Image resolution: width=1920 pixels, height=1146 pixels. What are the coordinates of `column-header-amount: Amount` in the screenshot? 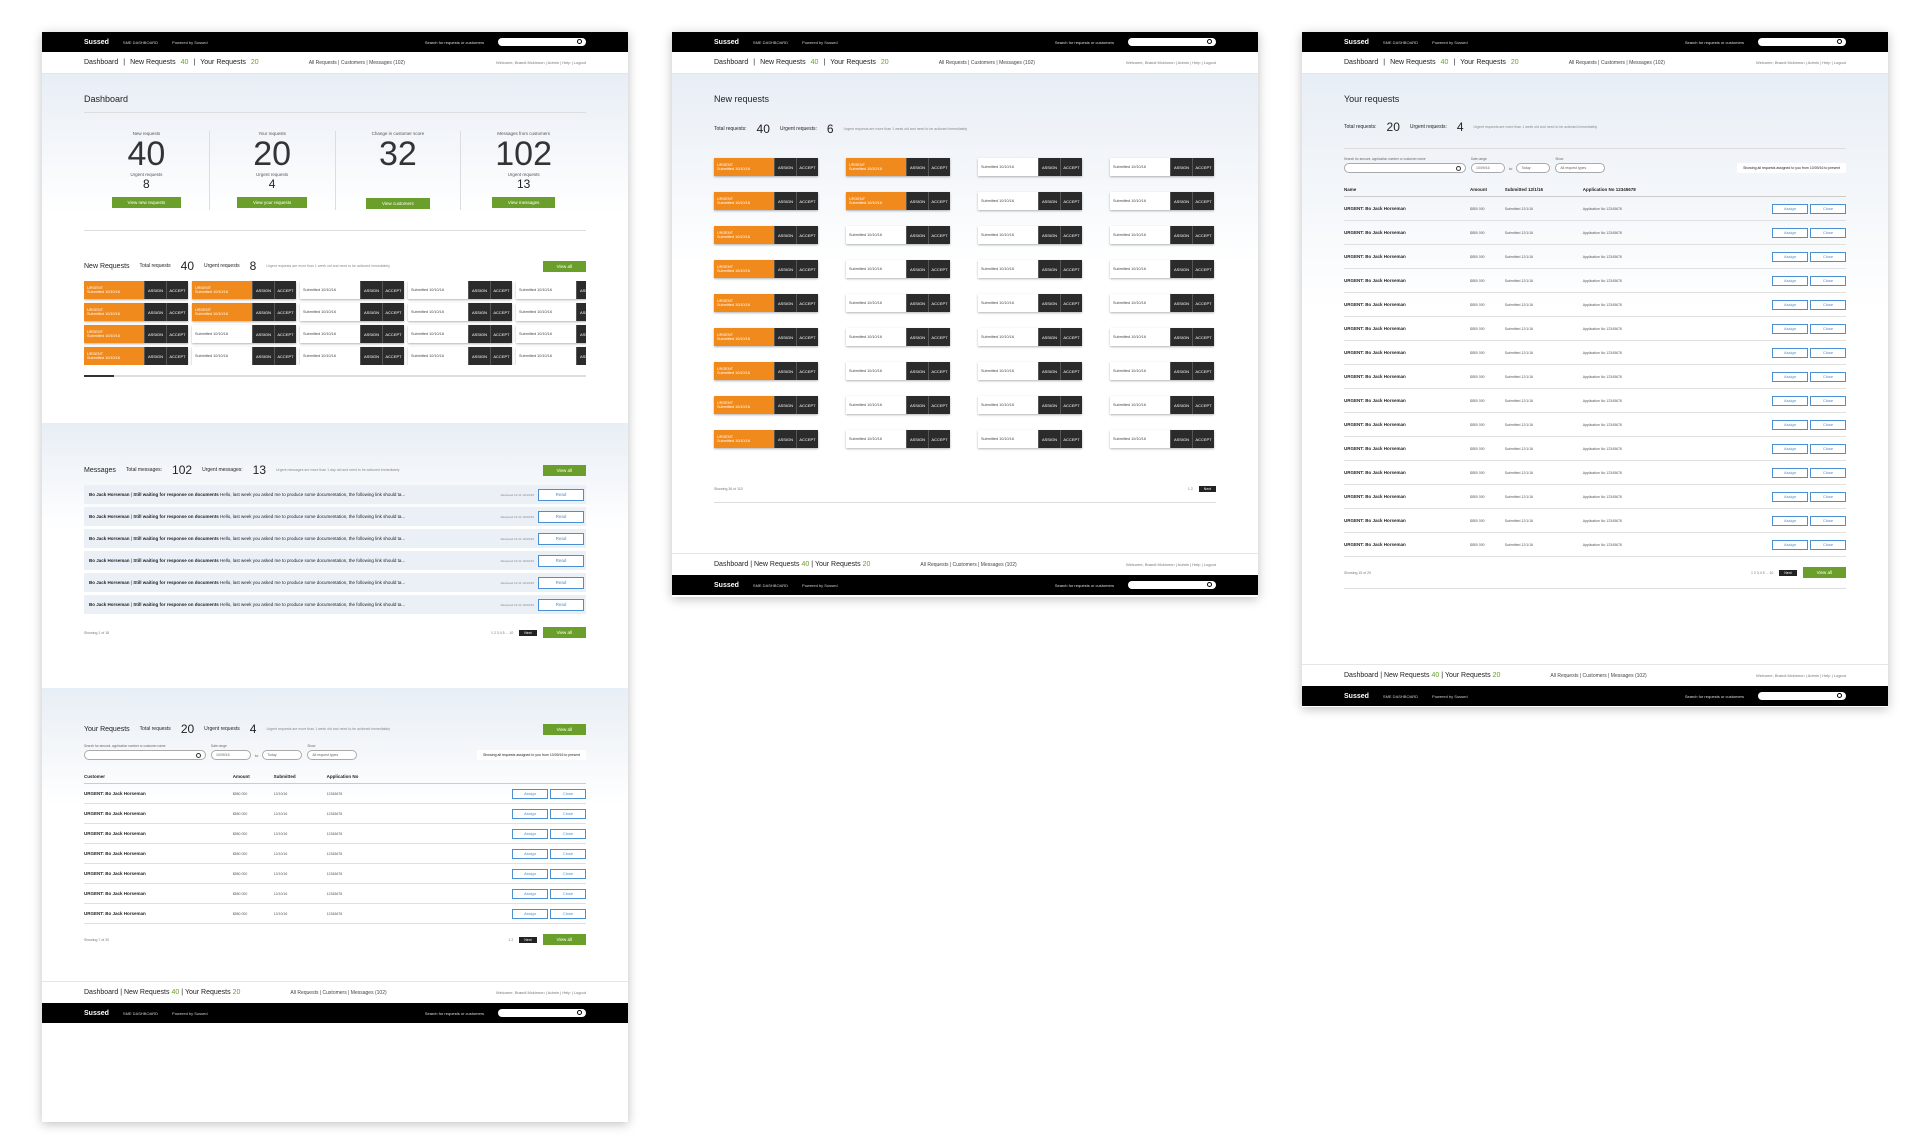 It's located at (1487, 190).